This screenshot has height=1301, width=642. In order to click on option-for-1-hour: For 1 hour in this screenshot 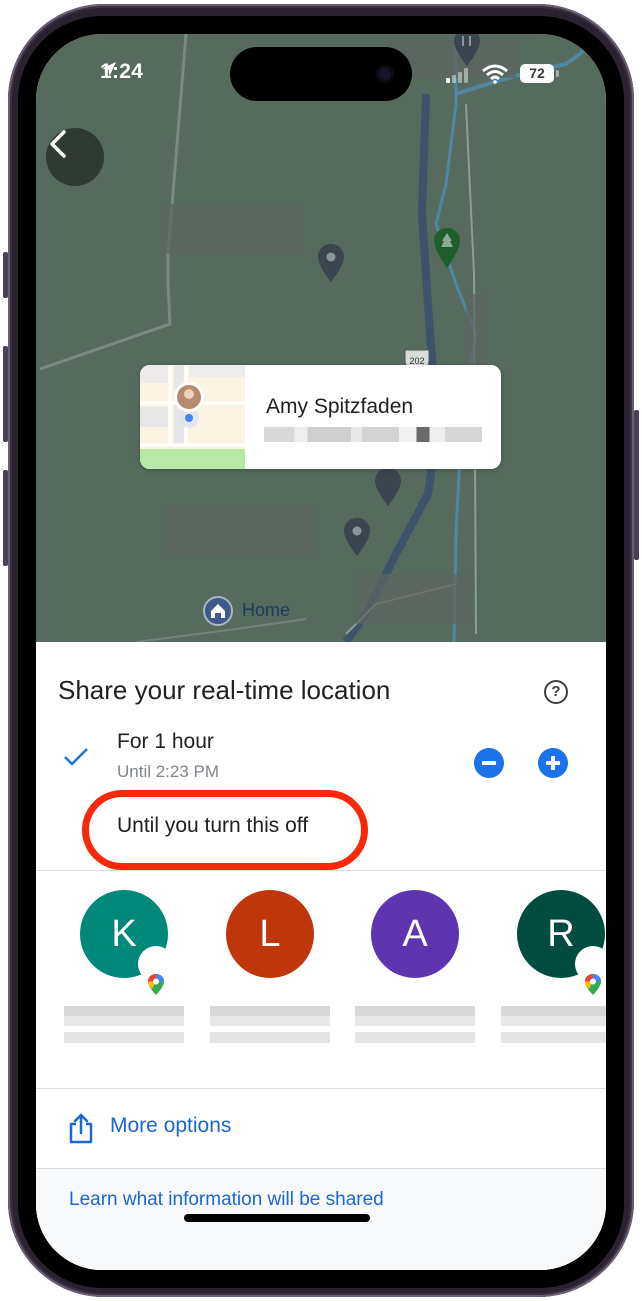, I will do `click(165, 742)`.